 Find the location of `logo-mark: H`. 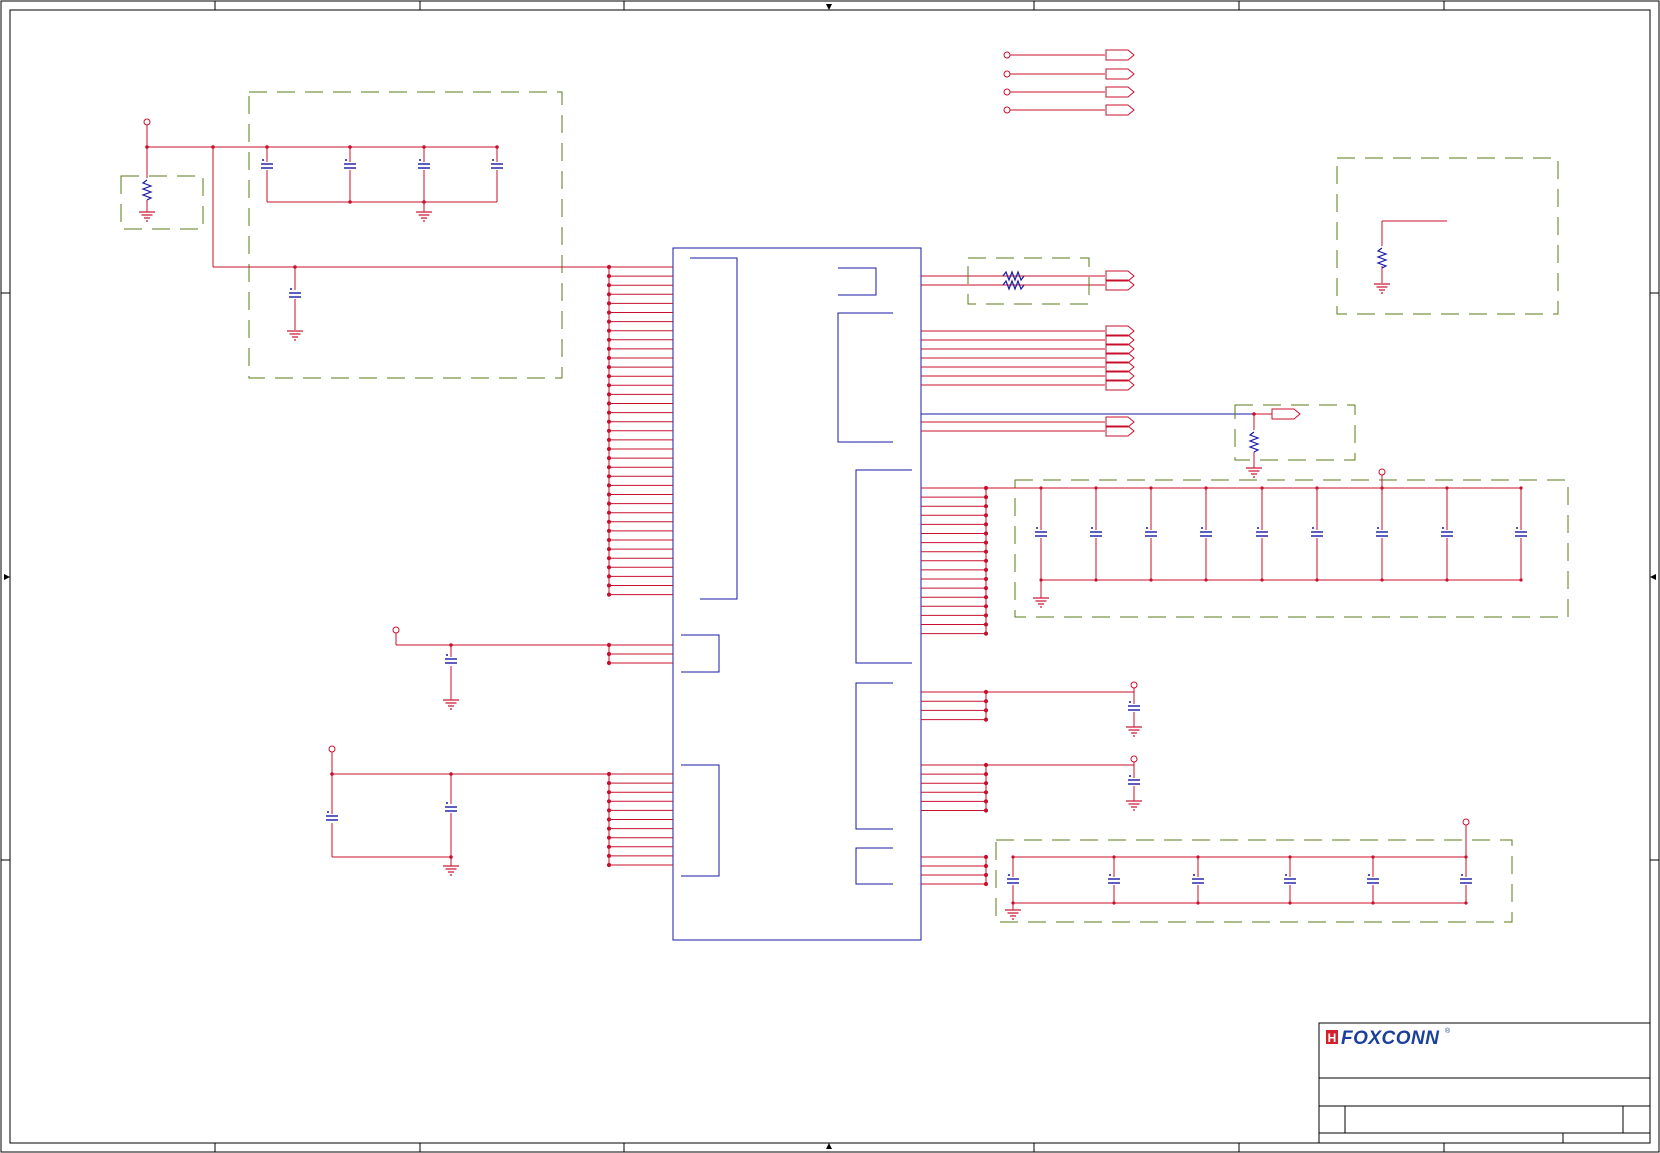

logo-mark: H is located at coordinates (1332, 1038).